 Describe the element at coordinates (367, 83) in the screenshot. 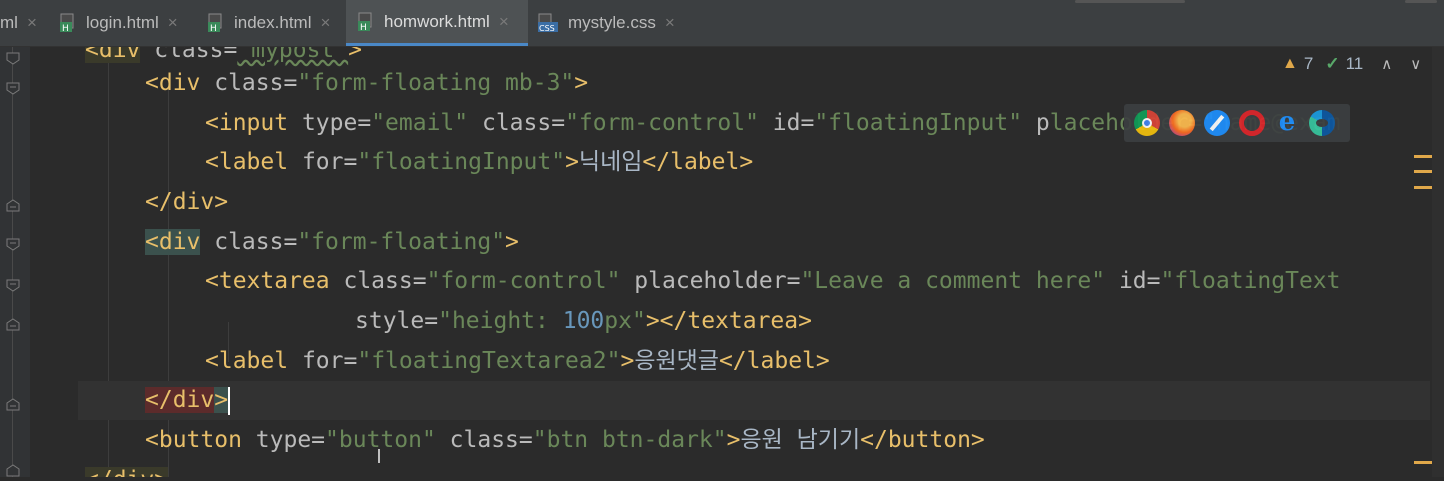

I see `code-line: <div class="form-floating mb-3">` at that location.